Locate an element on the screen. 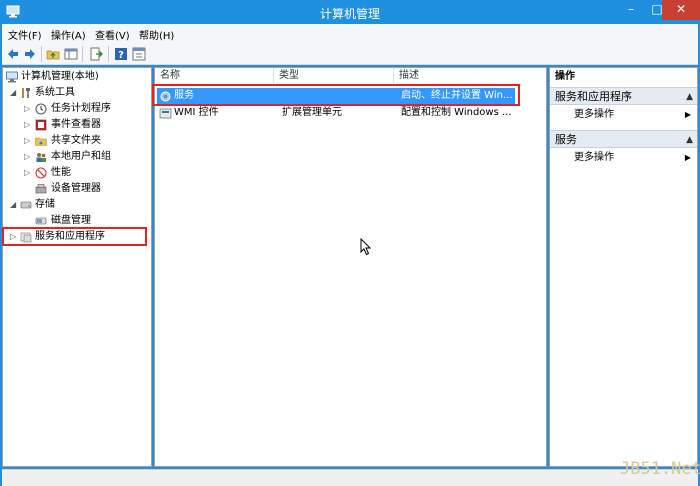  event-viewer-icon is located at coordinates (41, 125).